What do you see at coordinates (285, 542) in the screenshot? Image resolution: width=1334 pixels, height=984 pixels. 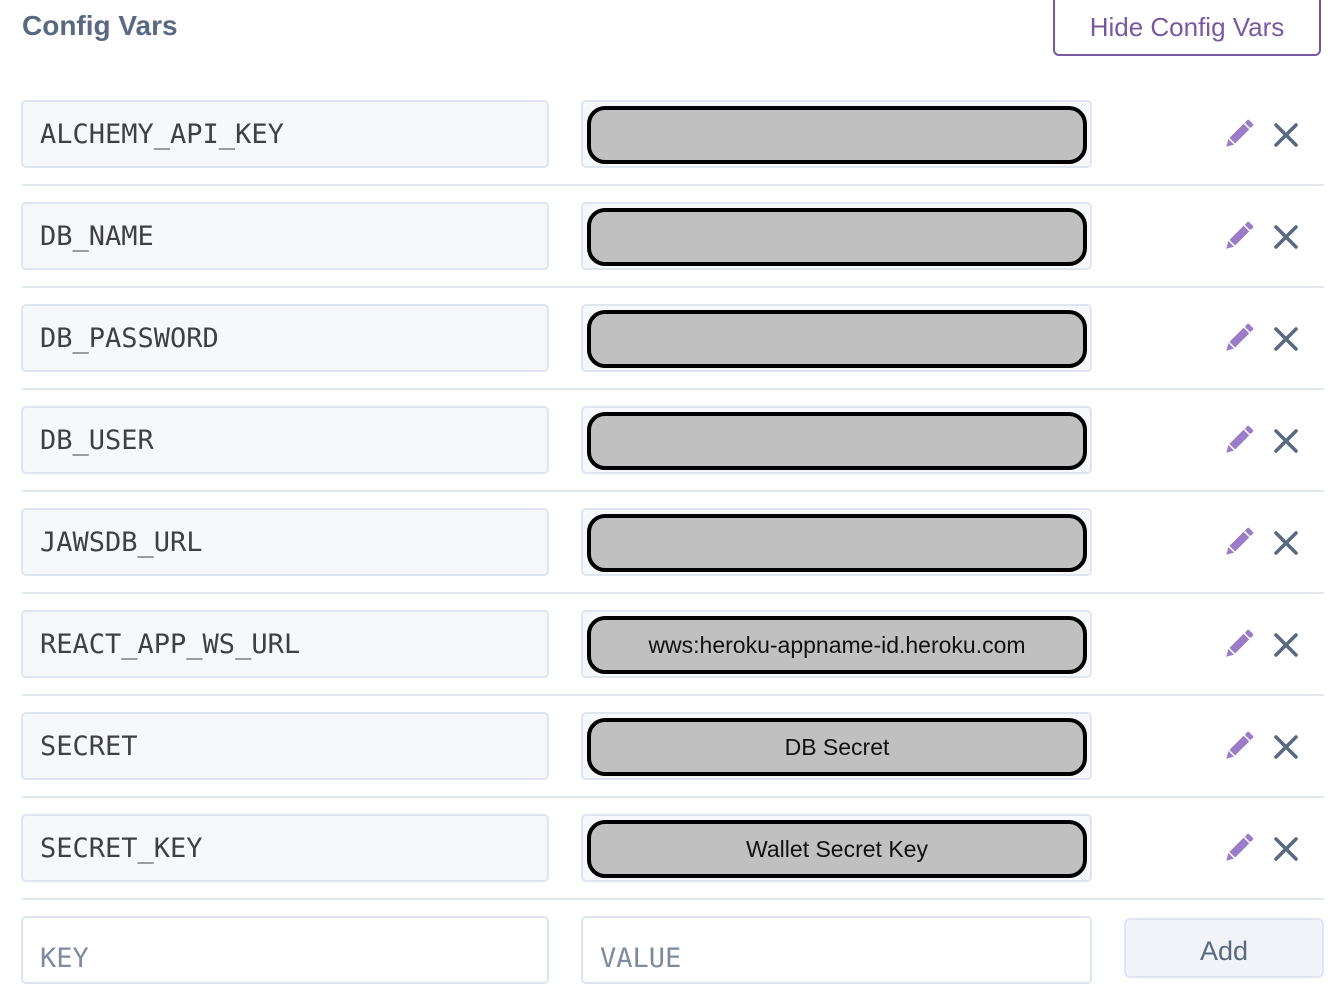 I see `config-var-key-field: JAWSDB_URL` at bounding box center [285, 542].